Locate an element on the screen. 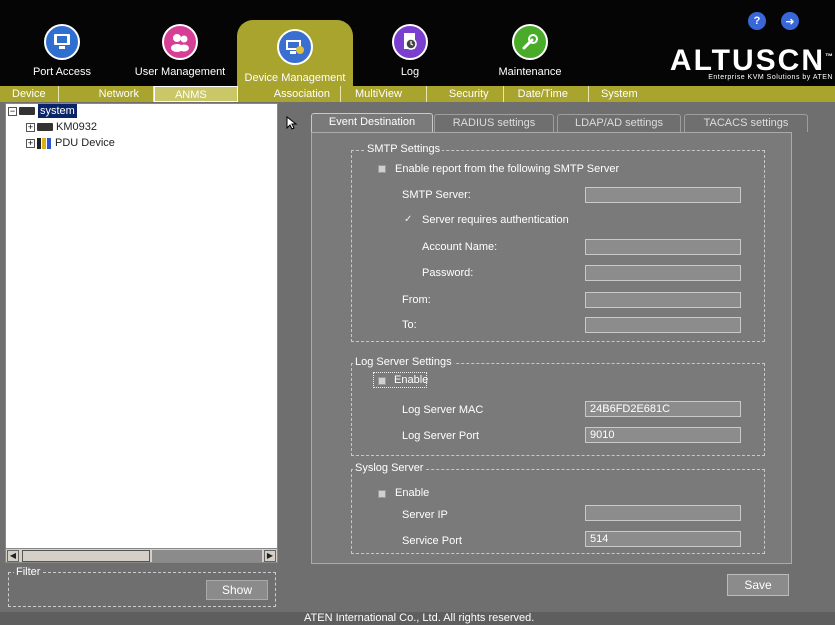 The image size is (835, 625). tree-node-pdu-device: + PDU Device is located at coordinates (70, 143).